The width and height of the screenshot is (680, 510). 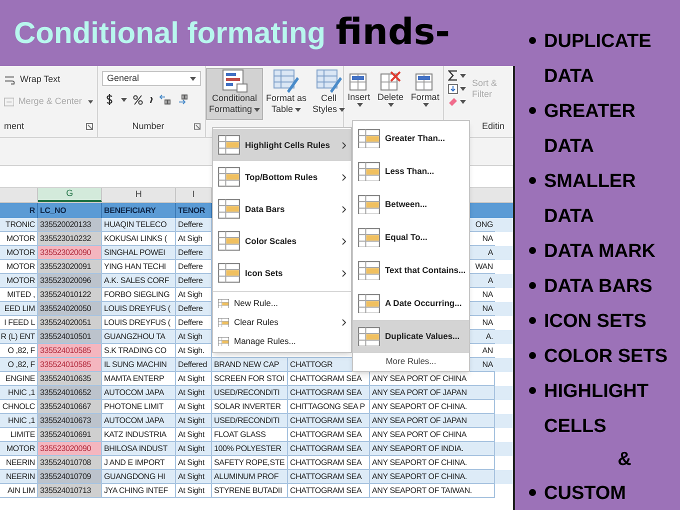 What do you see at coordinates (489, 336) in the screenshot?
I see `table-cell: A.` at bounding box center [489, 336].